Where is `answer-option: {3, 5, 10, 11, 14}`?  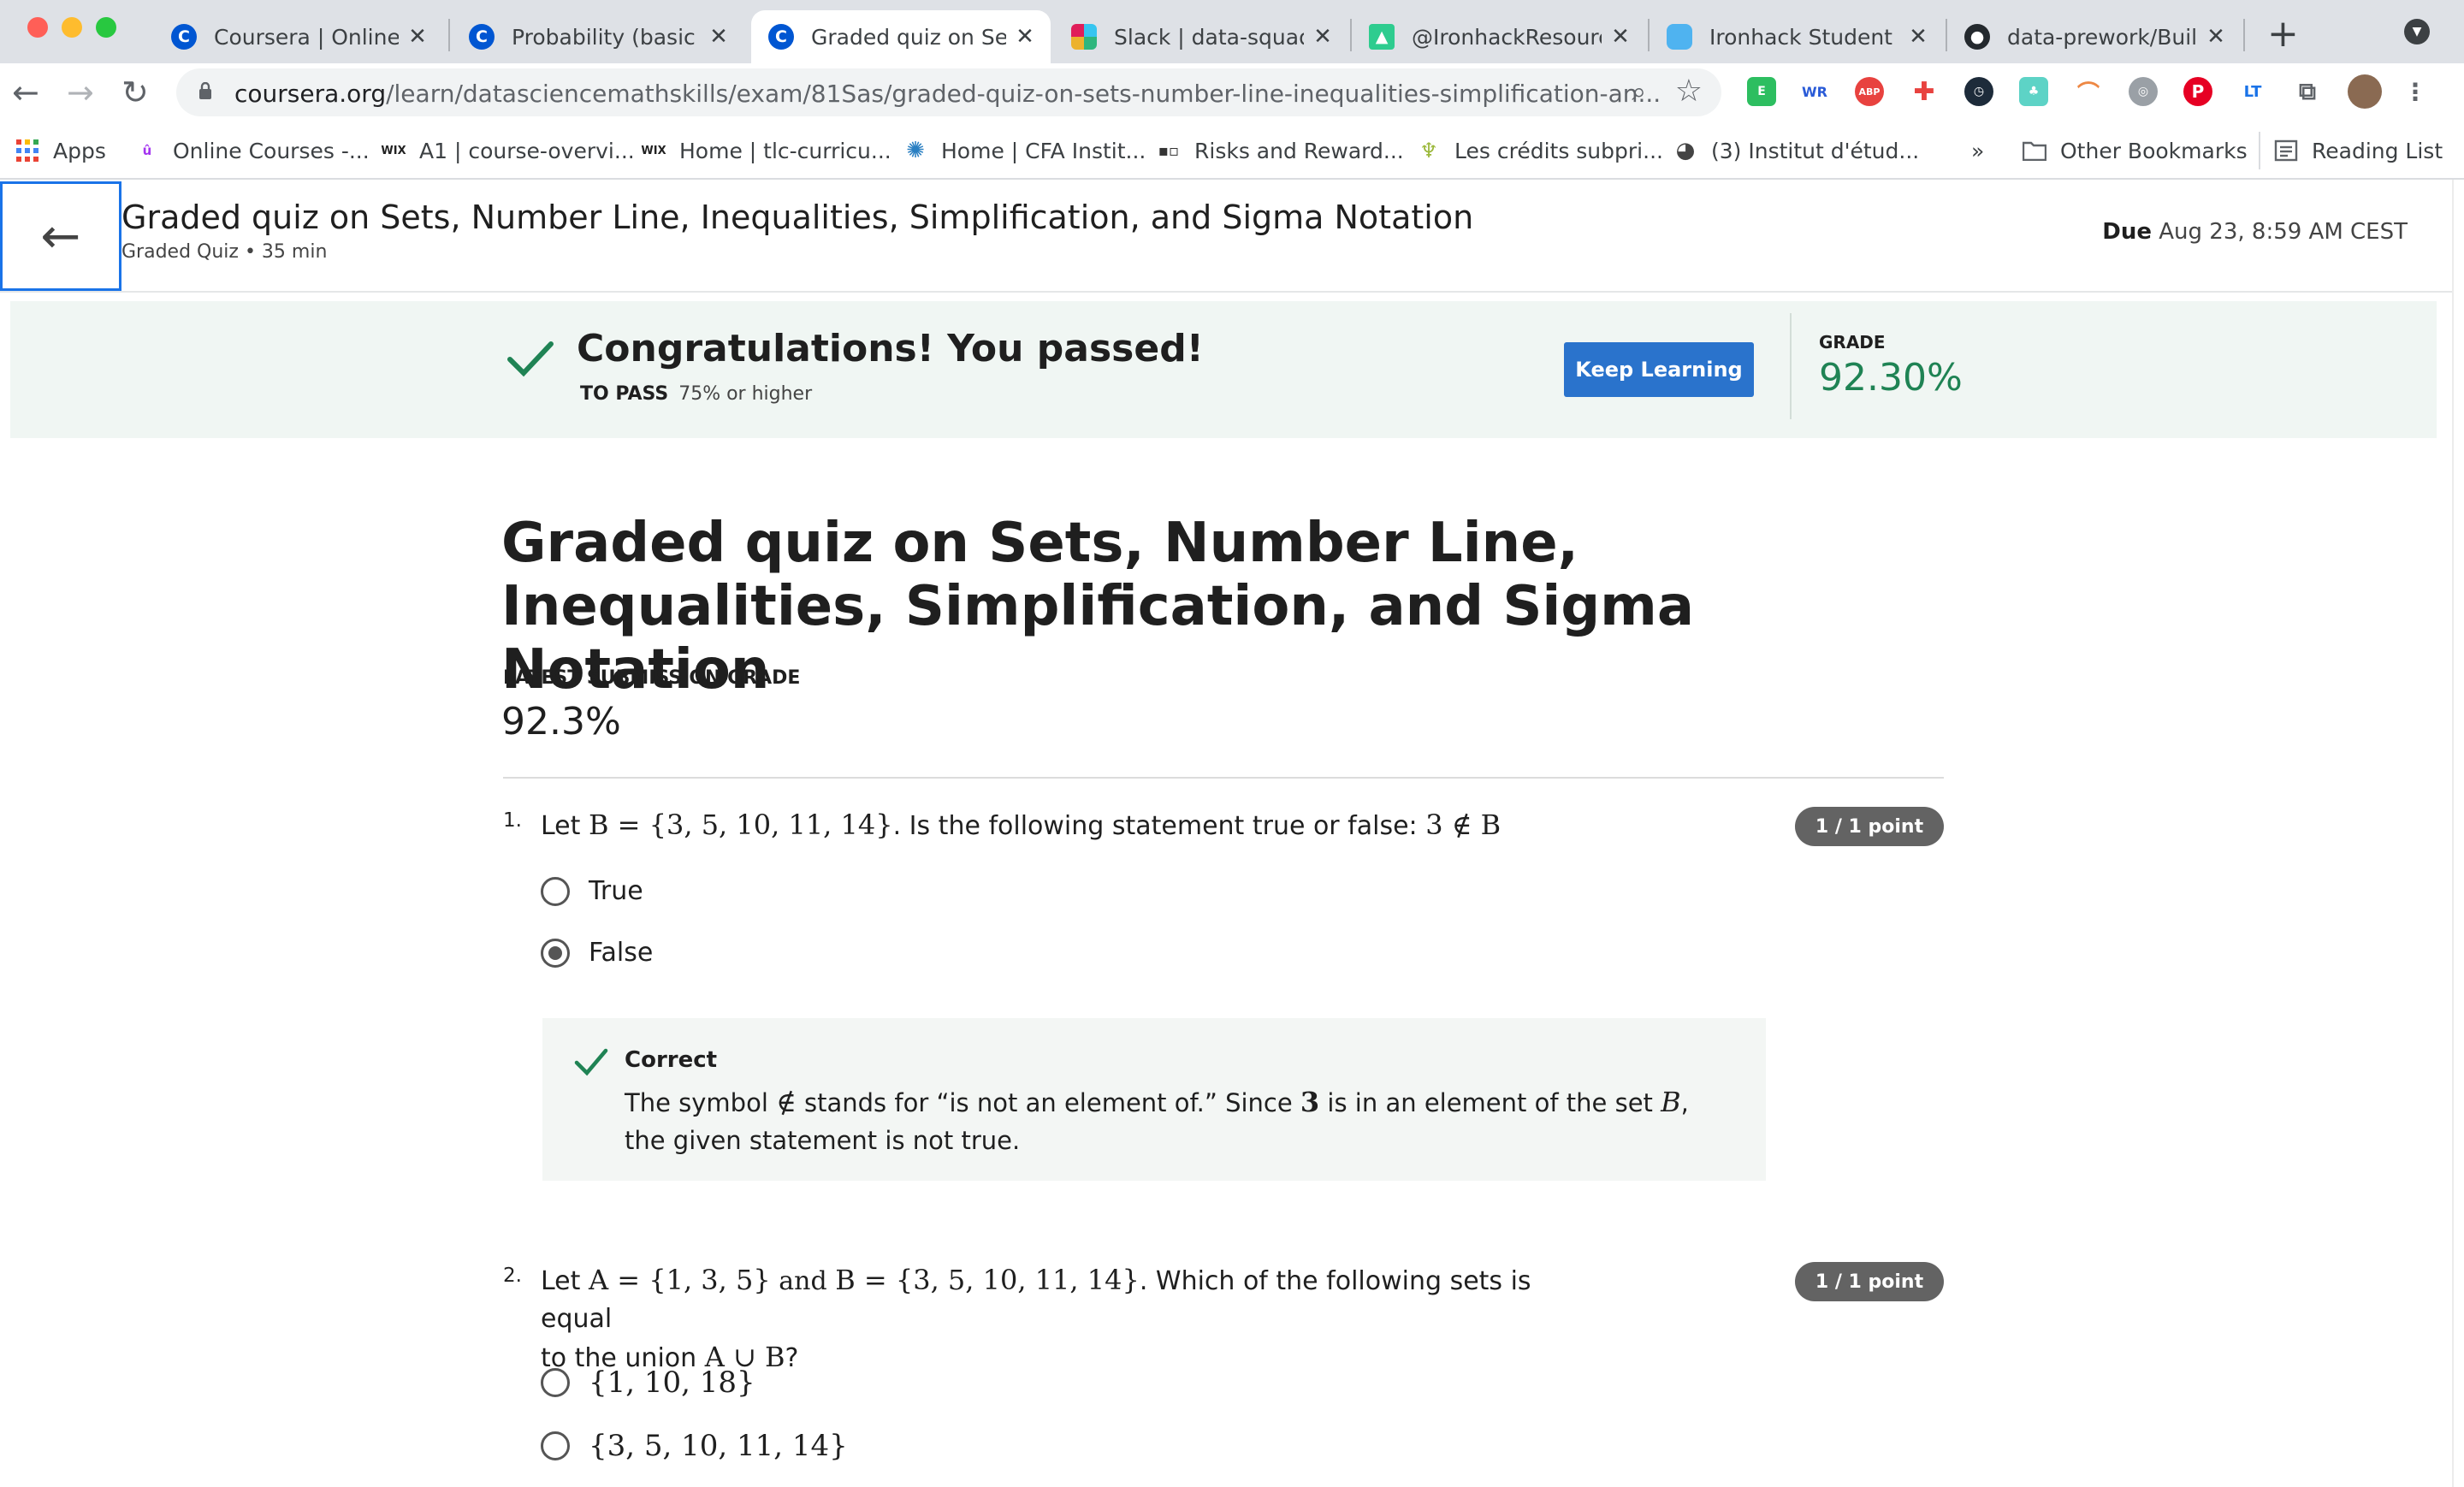 answer-option: {3, 5, 10, 11, 14} is located at coordinates (694, 1446).